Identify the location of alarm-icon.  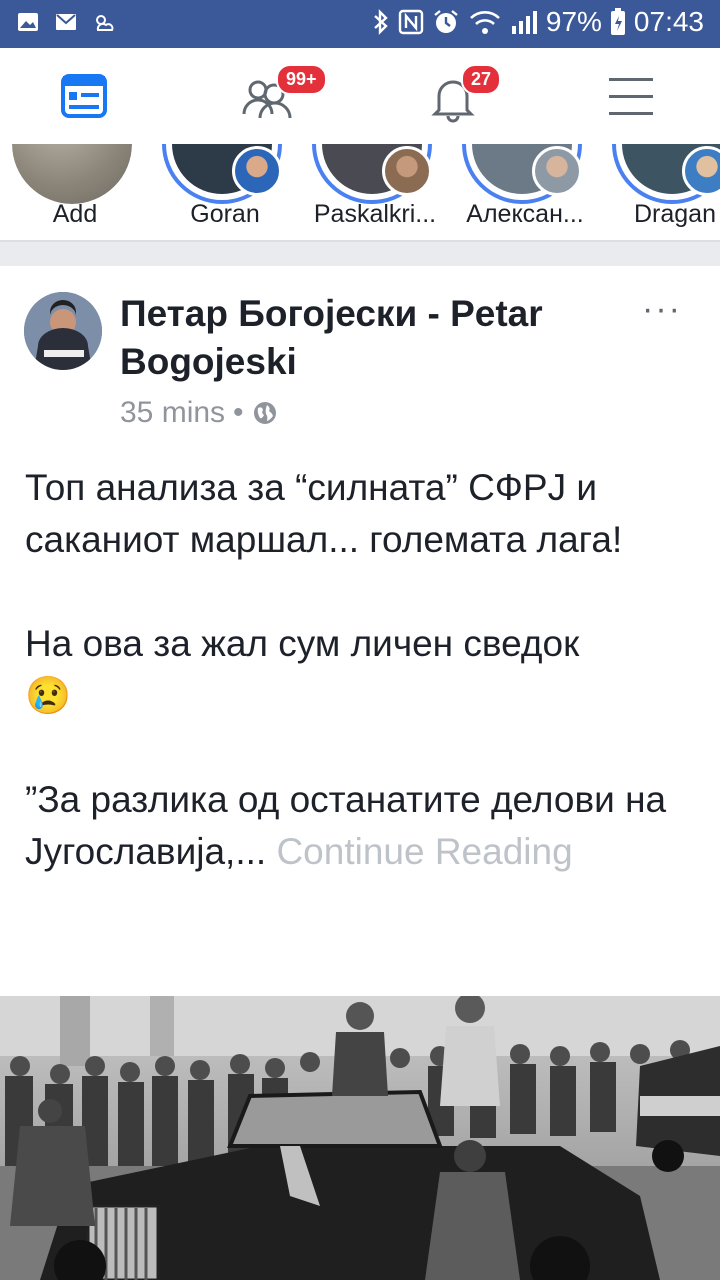
(446, 21).